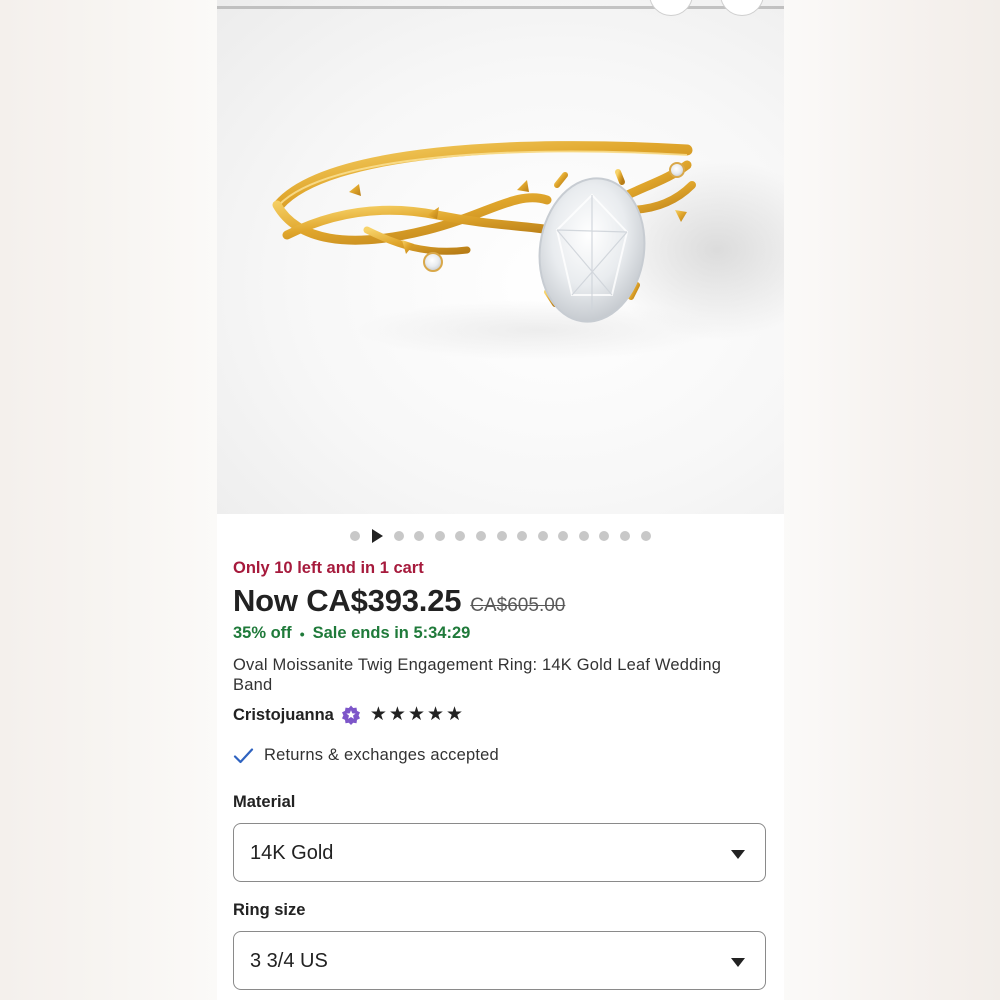 This screenshot has height=1000, width=1000. What do you see at coordinates (391, 633) in the screenshot?
I see `sale-timer: Sale ends in 5:34:29` at bounding box center [391, 633].